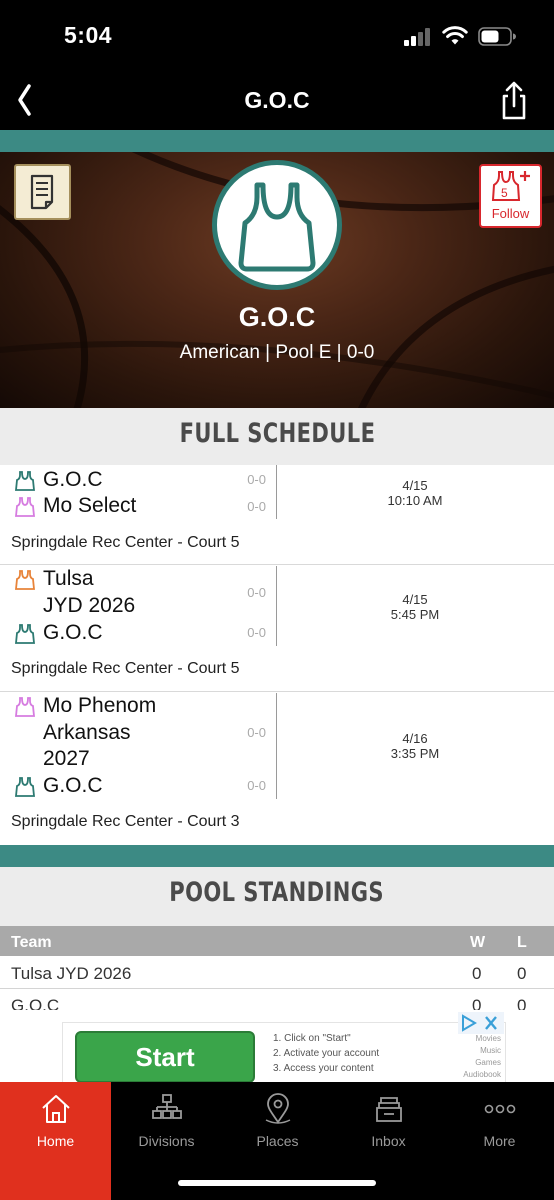 The width and height of the screenshot is (554, 1200). I want to click on tab-label: More, so click(499, 1141).